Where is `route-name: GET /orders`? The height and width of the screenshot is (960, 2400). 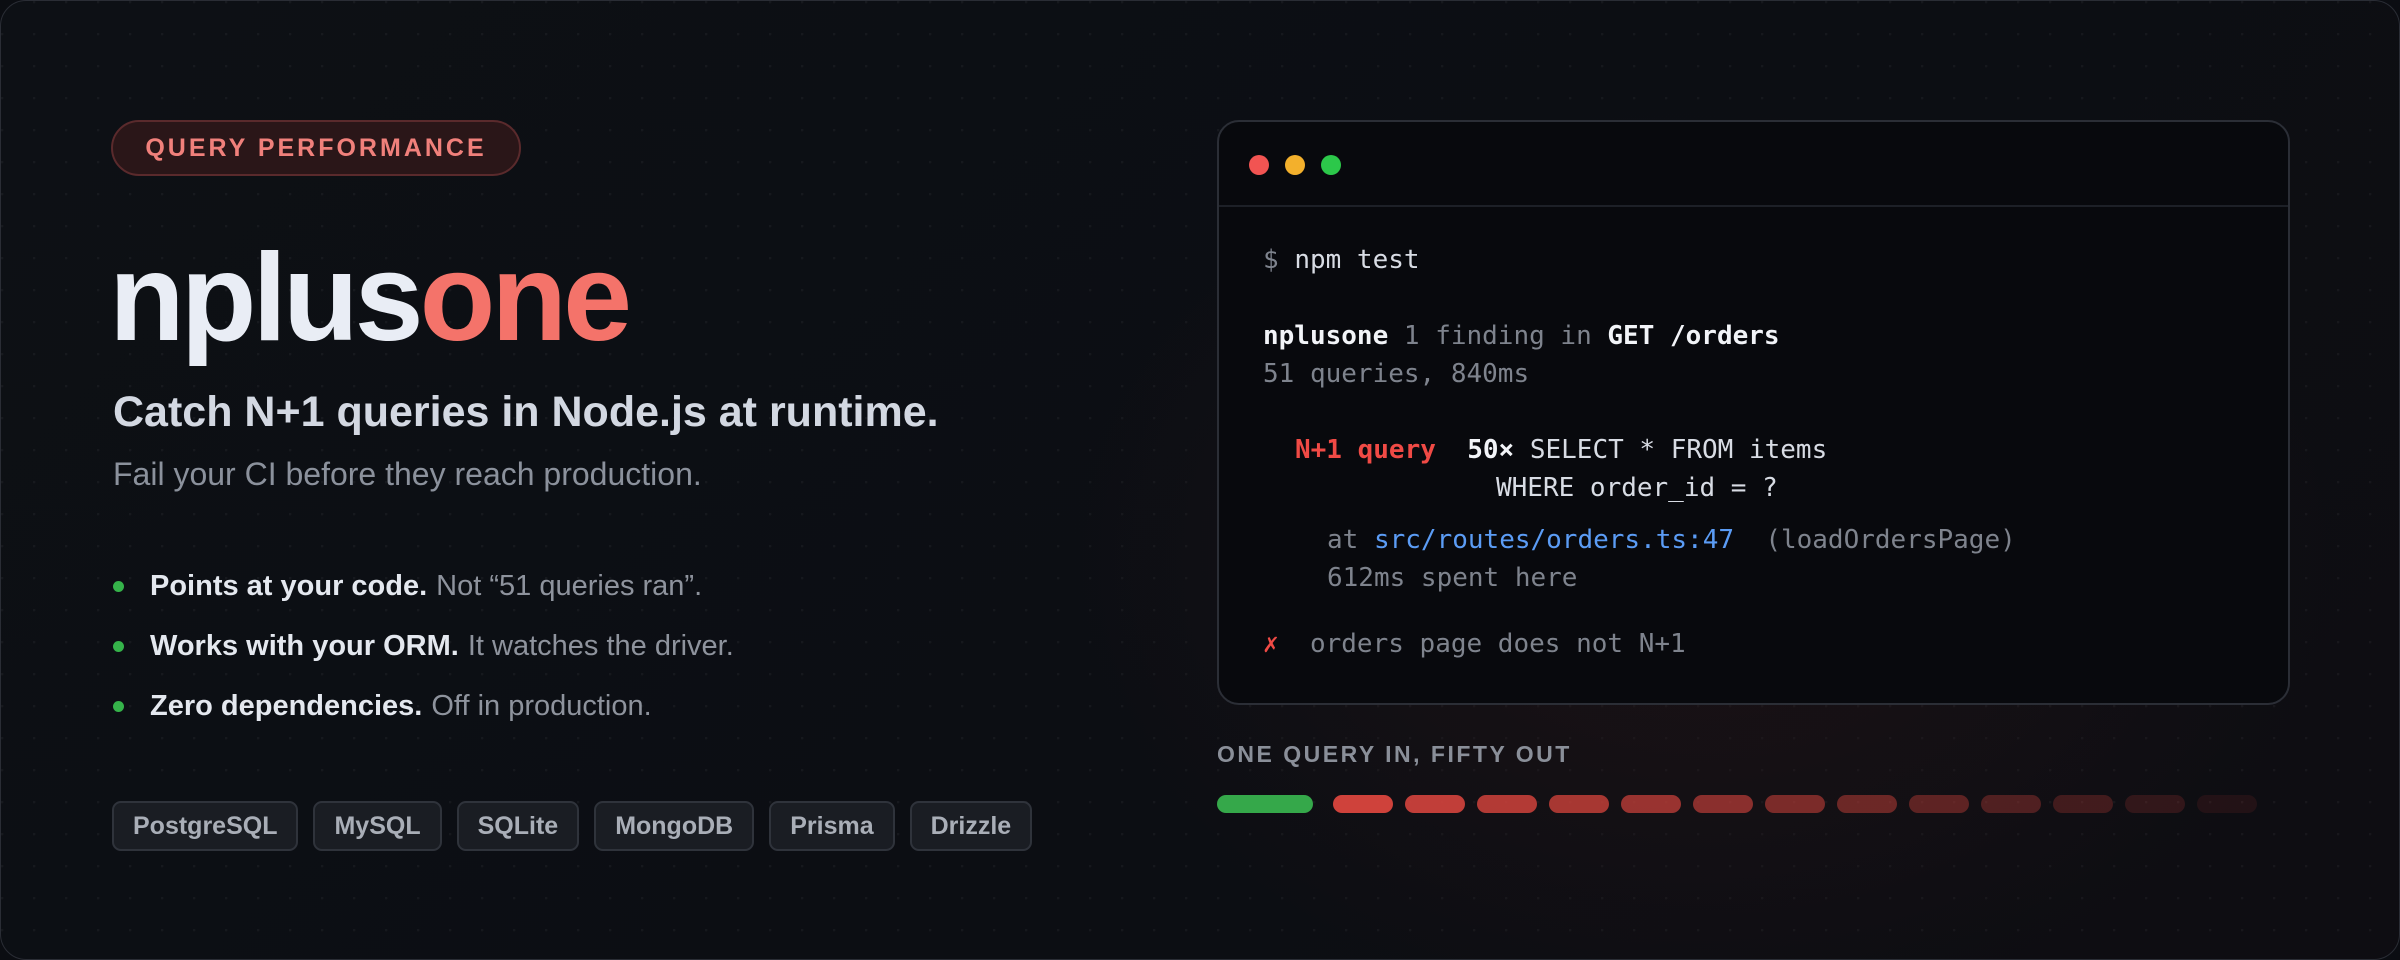
route-name: GET /orders is located at coordinates (1693, 336).